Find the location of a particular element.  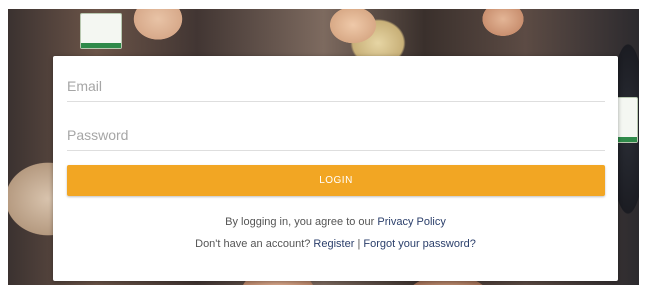

register-link: Register is located at coordinates (333, 244).